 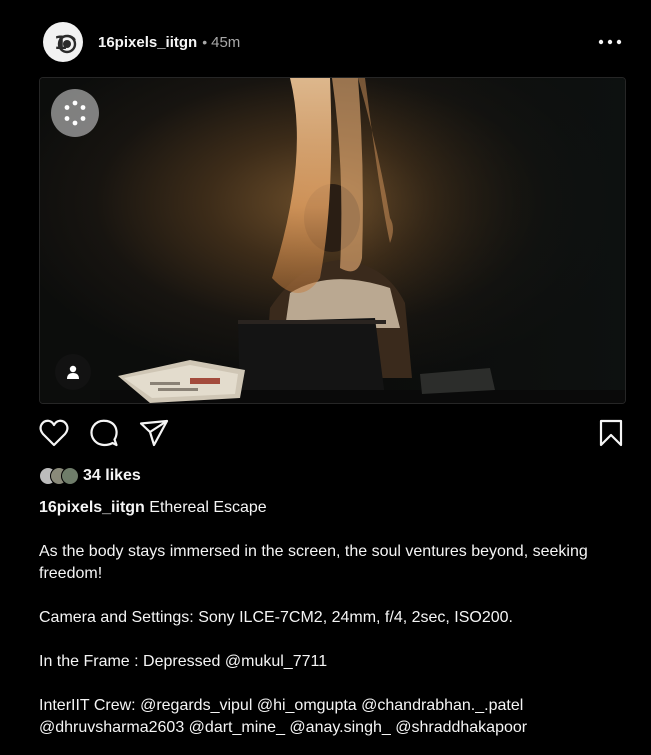 I want to click on mention-link: @hi_omgupta, so click(x=307, y=705).